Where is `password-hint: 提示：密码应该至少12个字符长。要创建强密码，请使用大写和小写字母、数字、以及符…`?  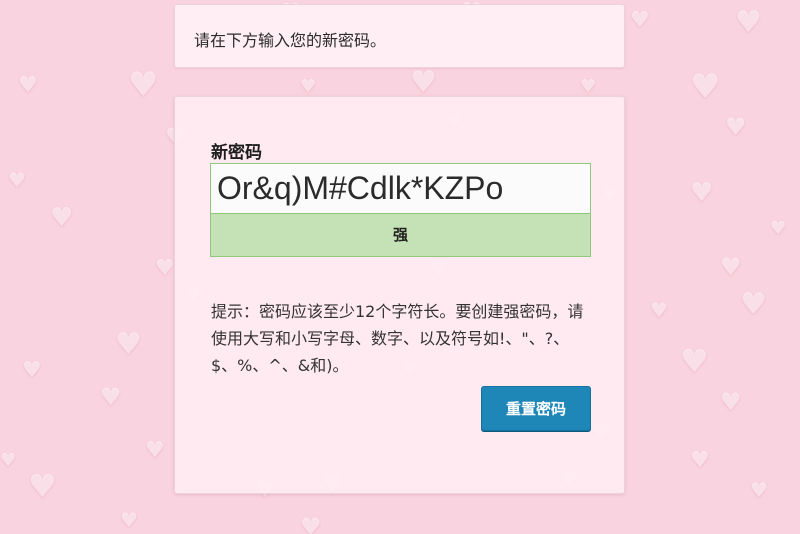
password-hint: 提示：密码应该至少12个字符长。要创建强密码，请使用大写和小写字母、数字、以及符… is located at coordinates (397, 338).